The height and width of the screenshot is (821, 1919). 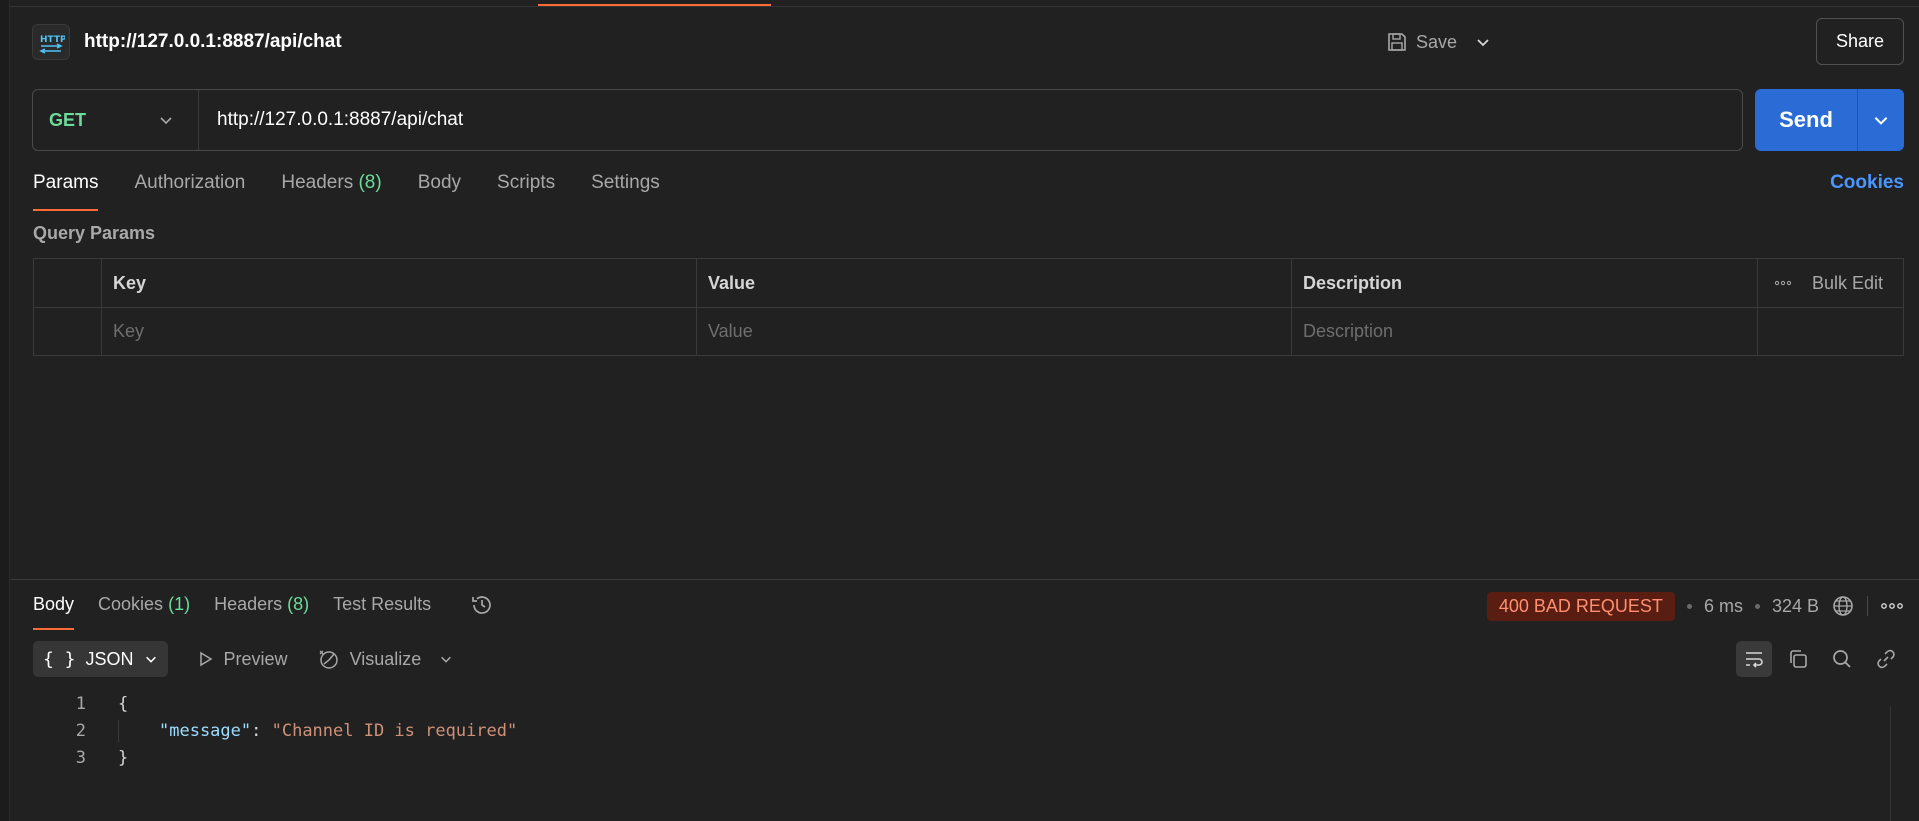 I want to click on row-checkbox-cell, so click(x=68, y=331).